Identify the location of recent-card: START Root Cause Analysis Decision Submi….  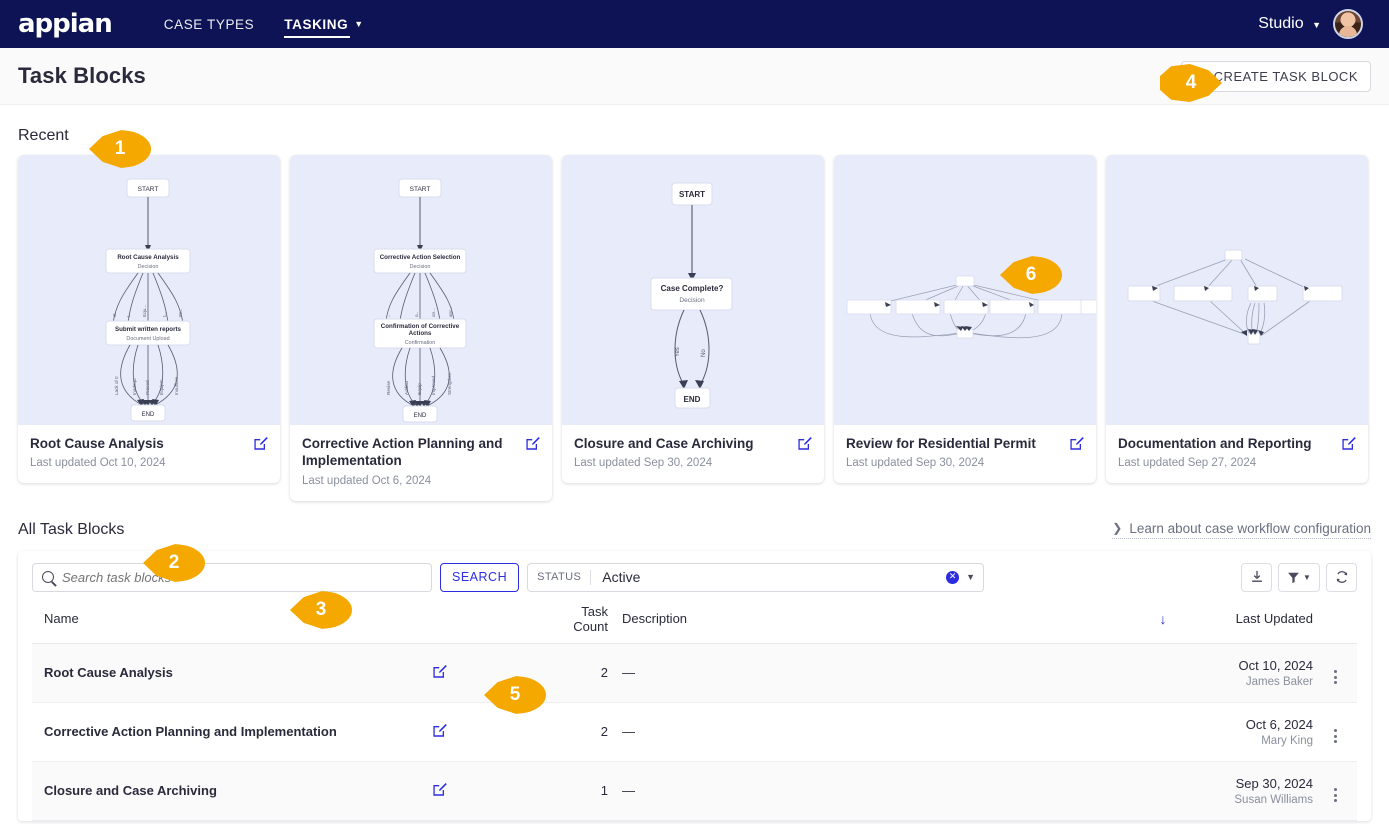
(149, 319).